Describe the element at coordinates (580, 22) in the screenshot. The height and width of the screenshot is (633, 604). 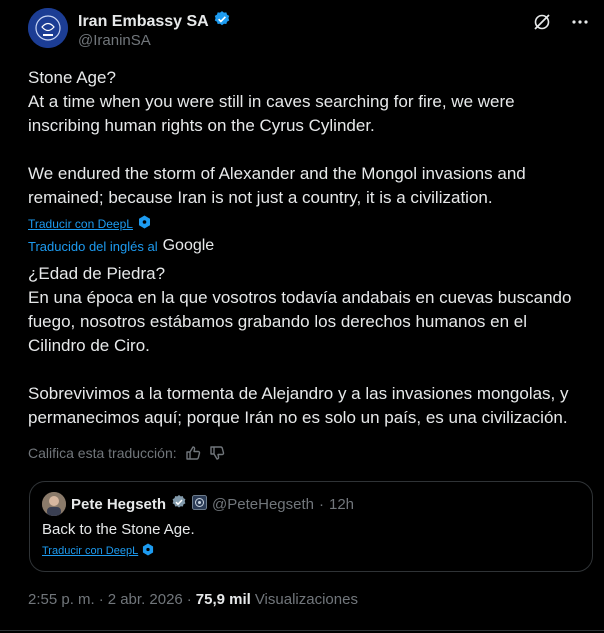
I see `more-options-icon` at that location.